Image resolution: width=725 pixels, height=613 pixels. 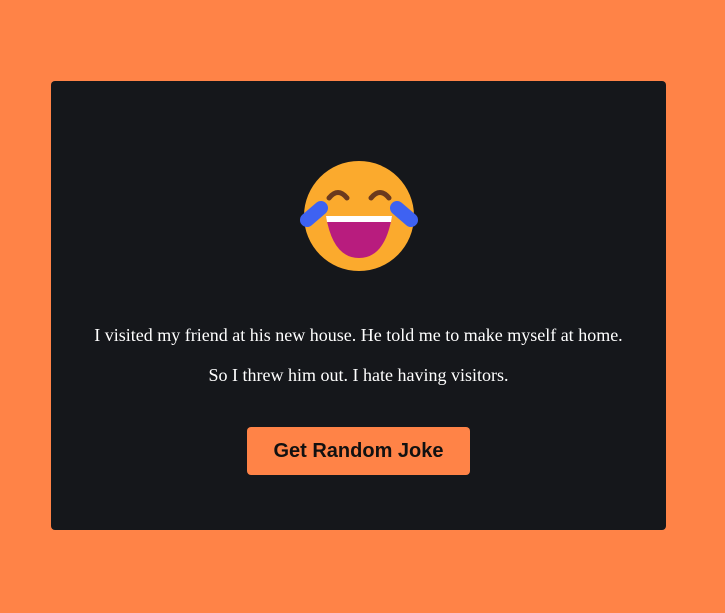 I want to click on face-with-tears-of-joy-icon, so click(x=359, y=216).